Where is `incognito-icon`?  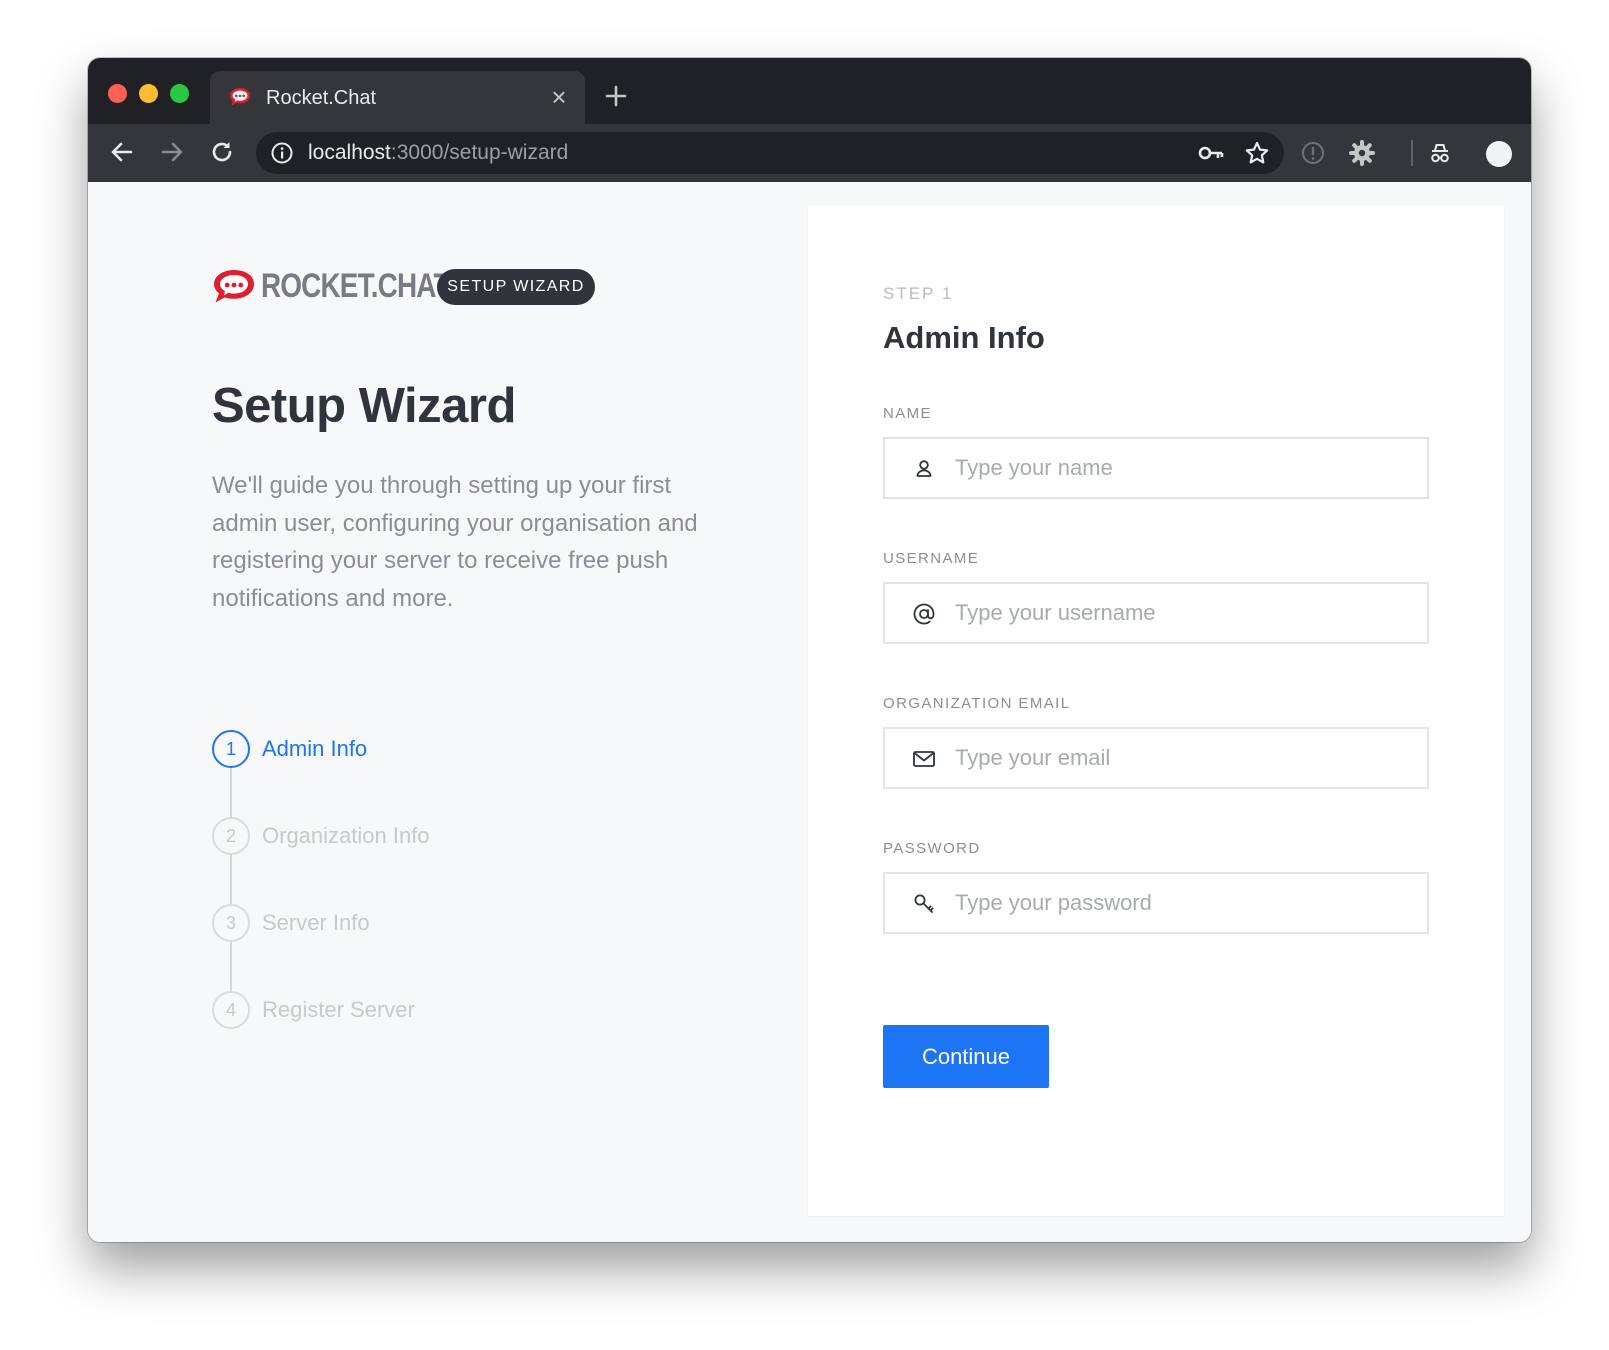
incognito-icon is located at coordinates (1440, 153).